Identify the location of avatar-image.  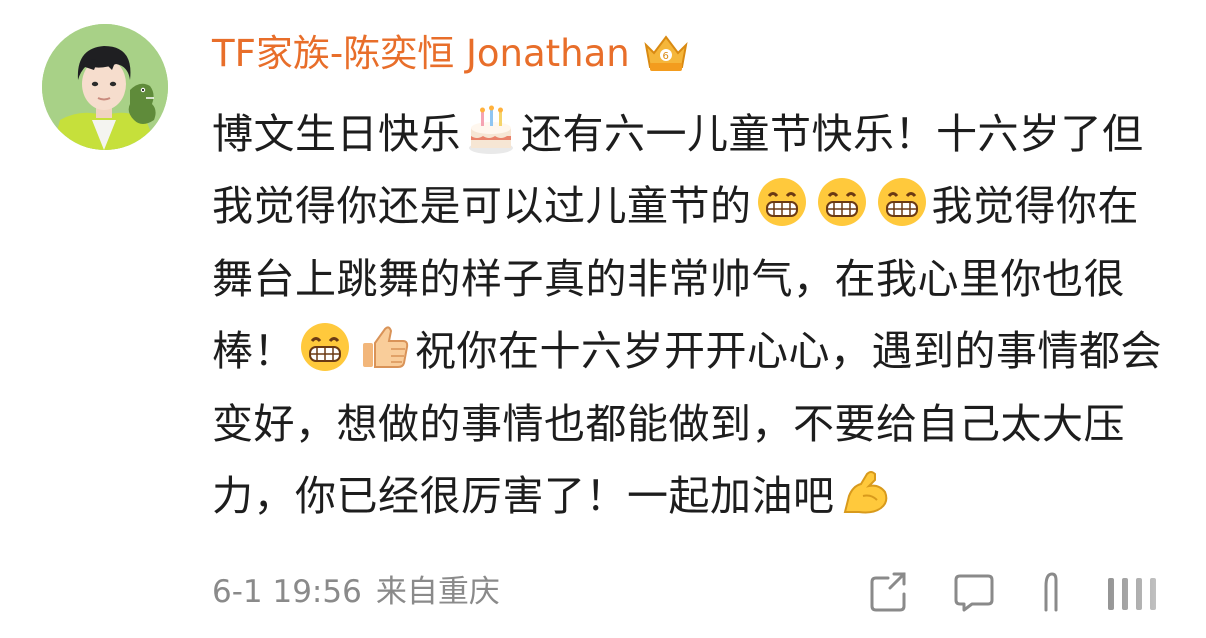
(105, 87).